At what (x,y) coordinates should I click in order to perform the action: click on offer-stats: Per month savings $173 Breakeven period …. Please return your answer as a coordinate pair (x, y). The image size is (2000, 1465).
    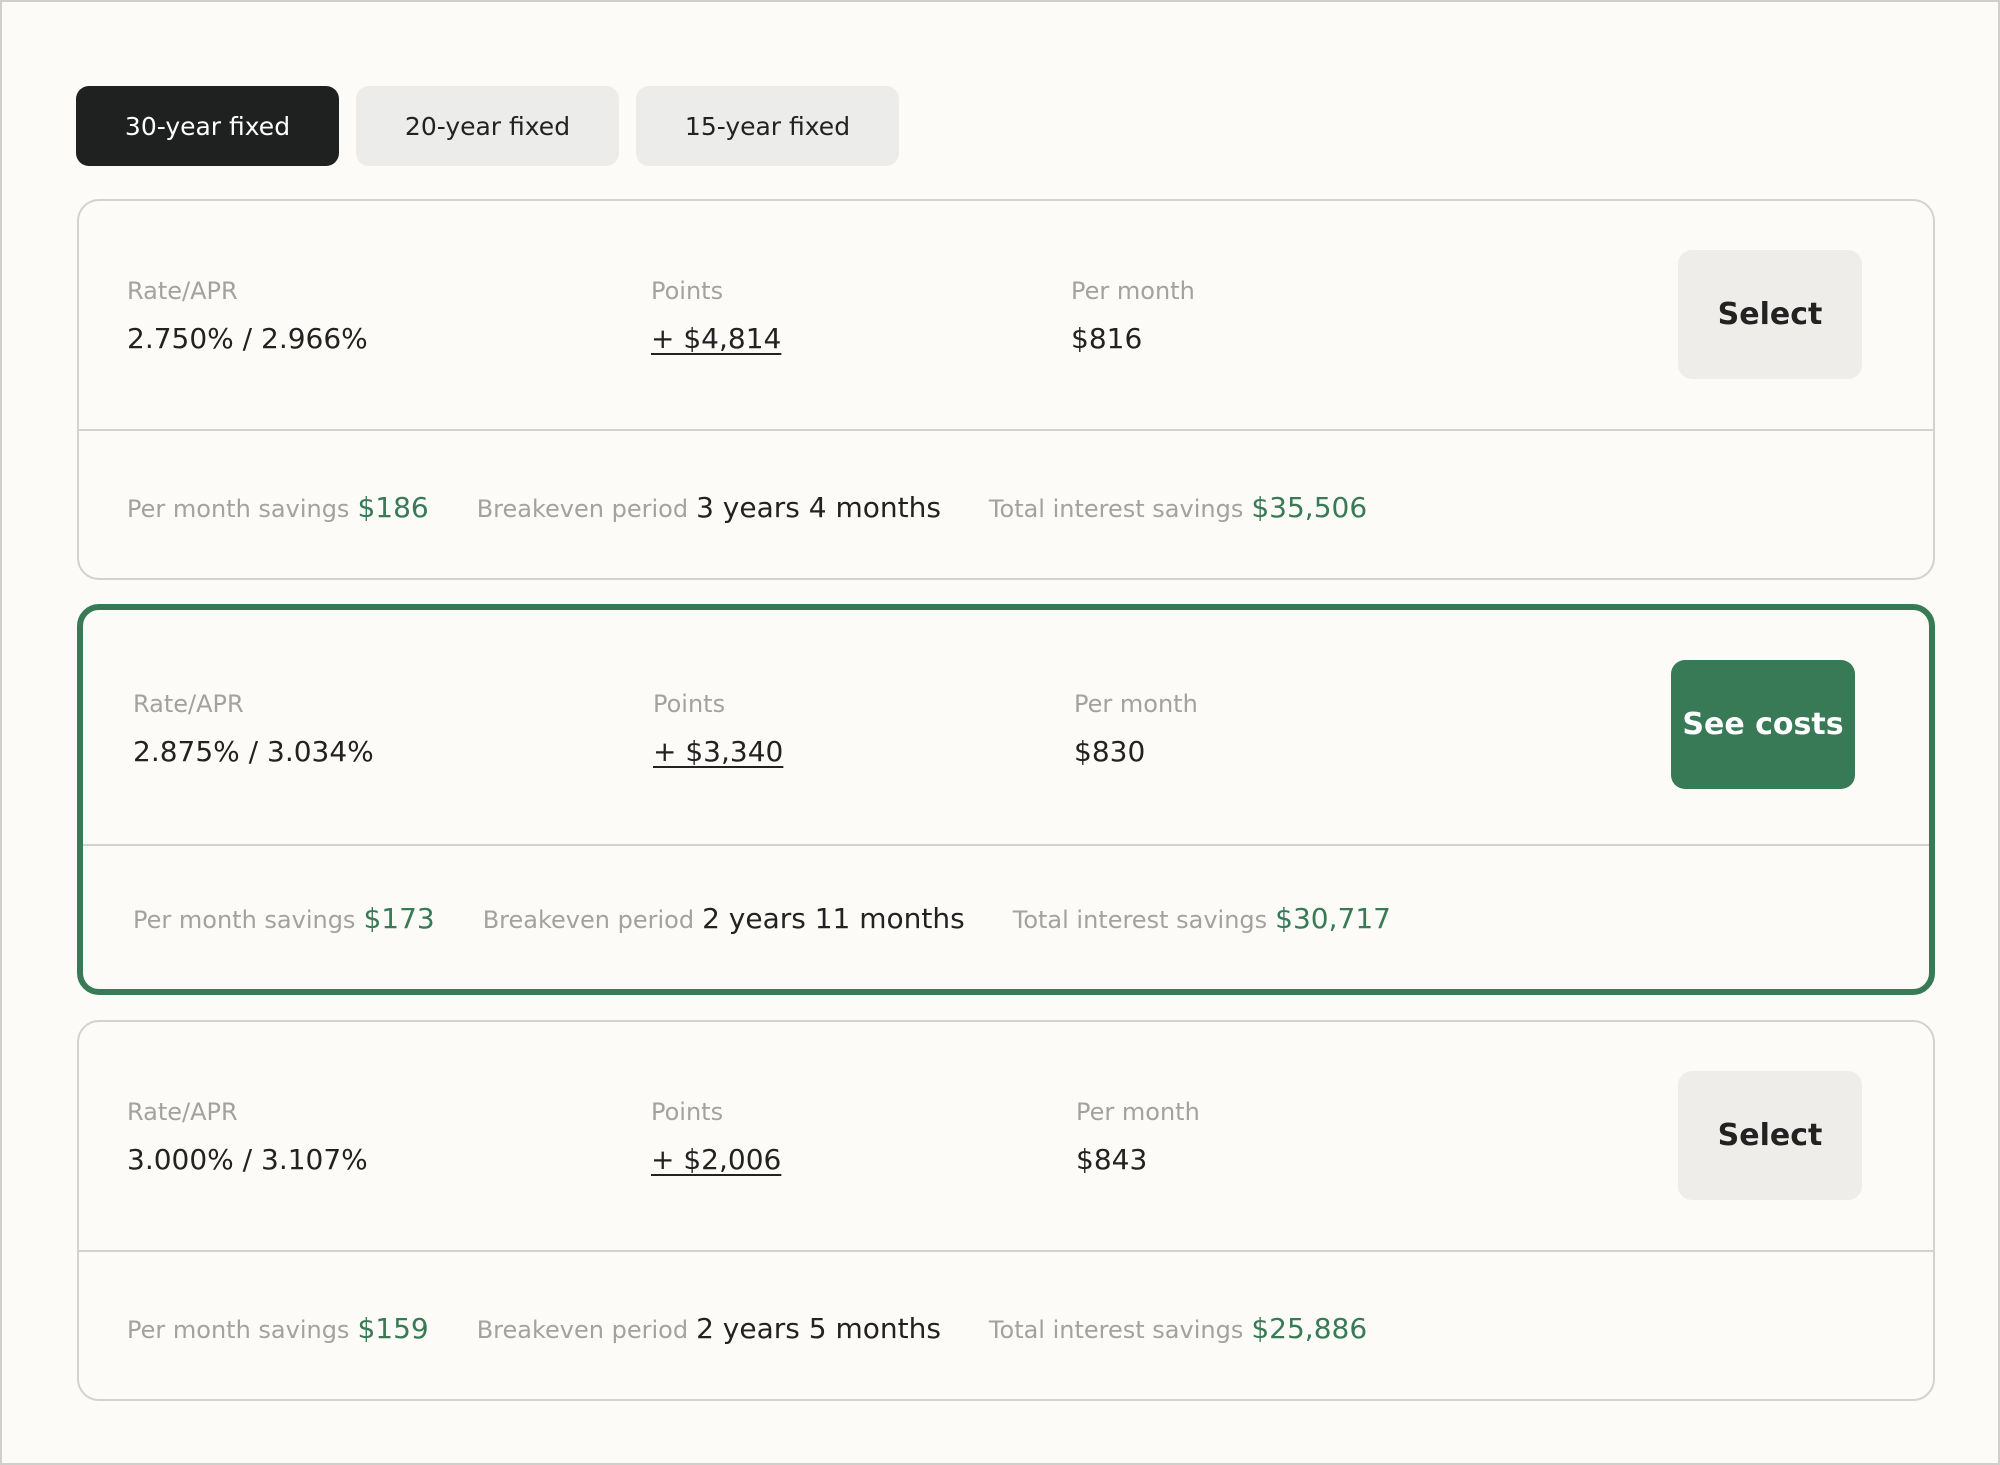
    Looking at the image, I should click on (786, 918).